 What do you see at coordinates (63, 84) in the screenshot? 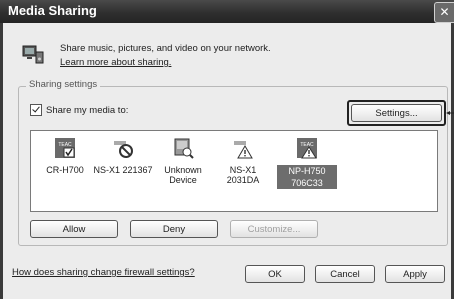
I see `sharing-settings-label: Sharing settings` at bounding box center [63, 84].